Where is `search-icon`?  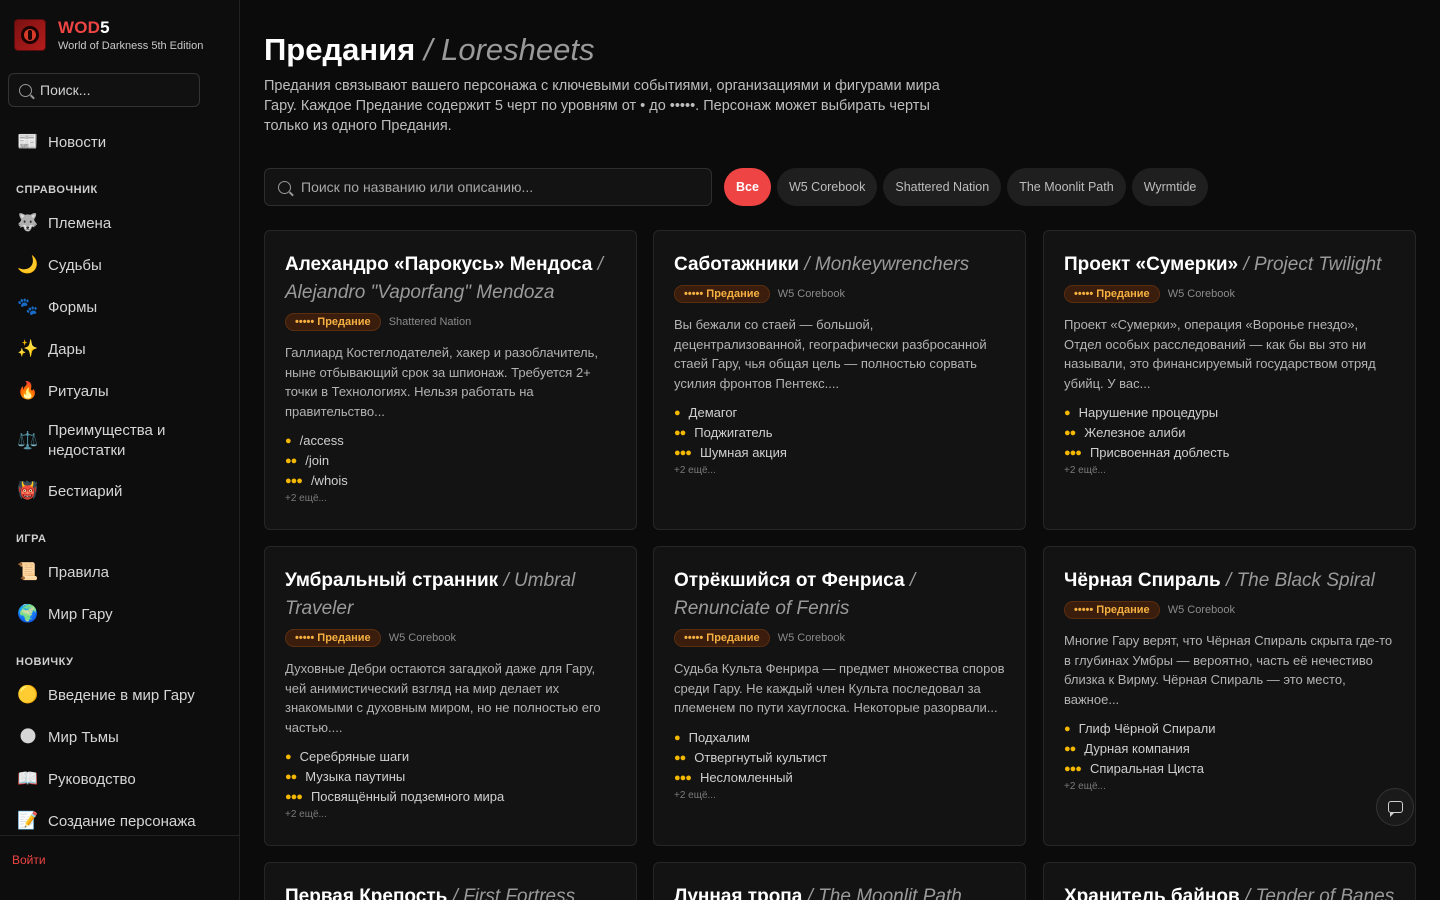
search-icon is located at coordinates (25, 90).